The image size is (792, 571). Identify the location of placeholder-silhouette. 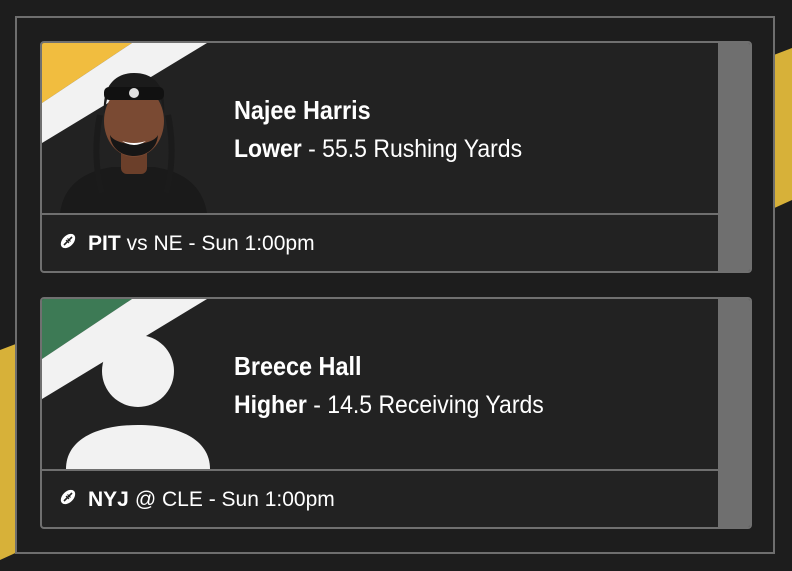
(138, 402).